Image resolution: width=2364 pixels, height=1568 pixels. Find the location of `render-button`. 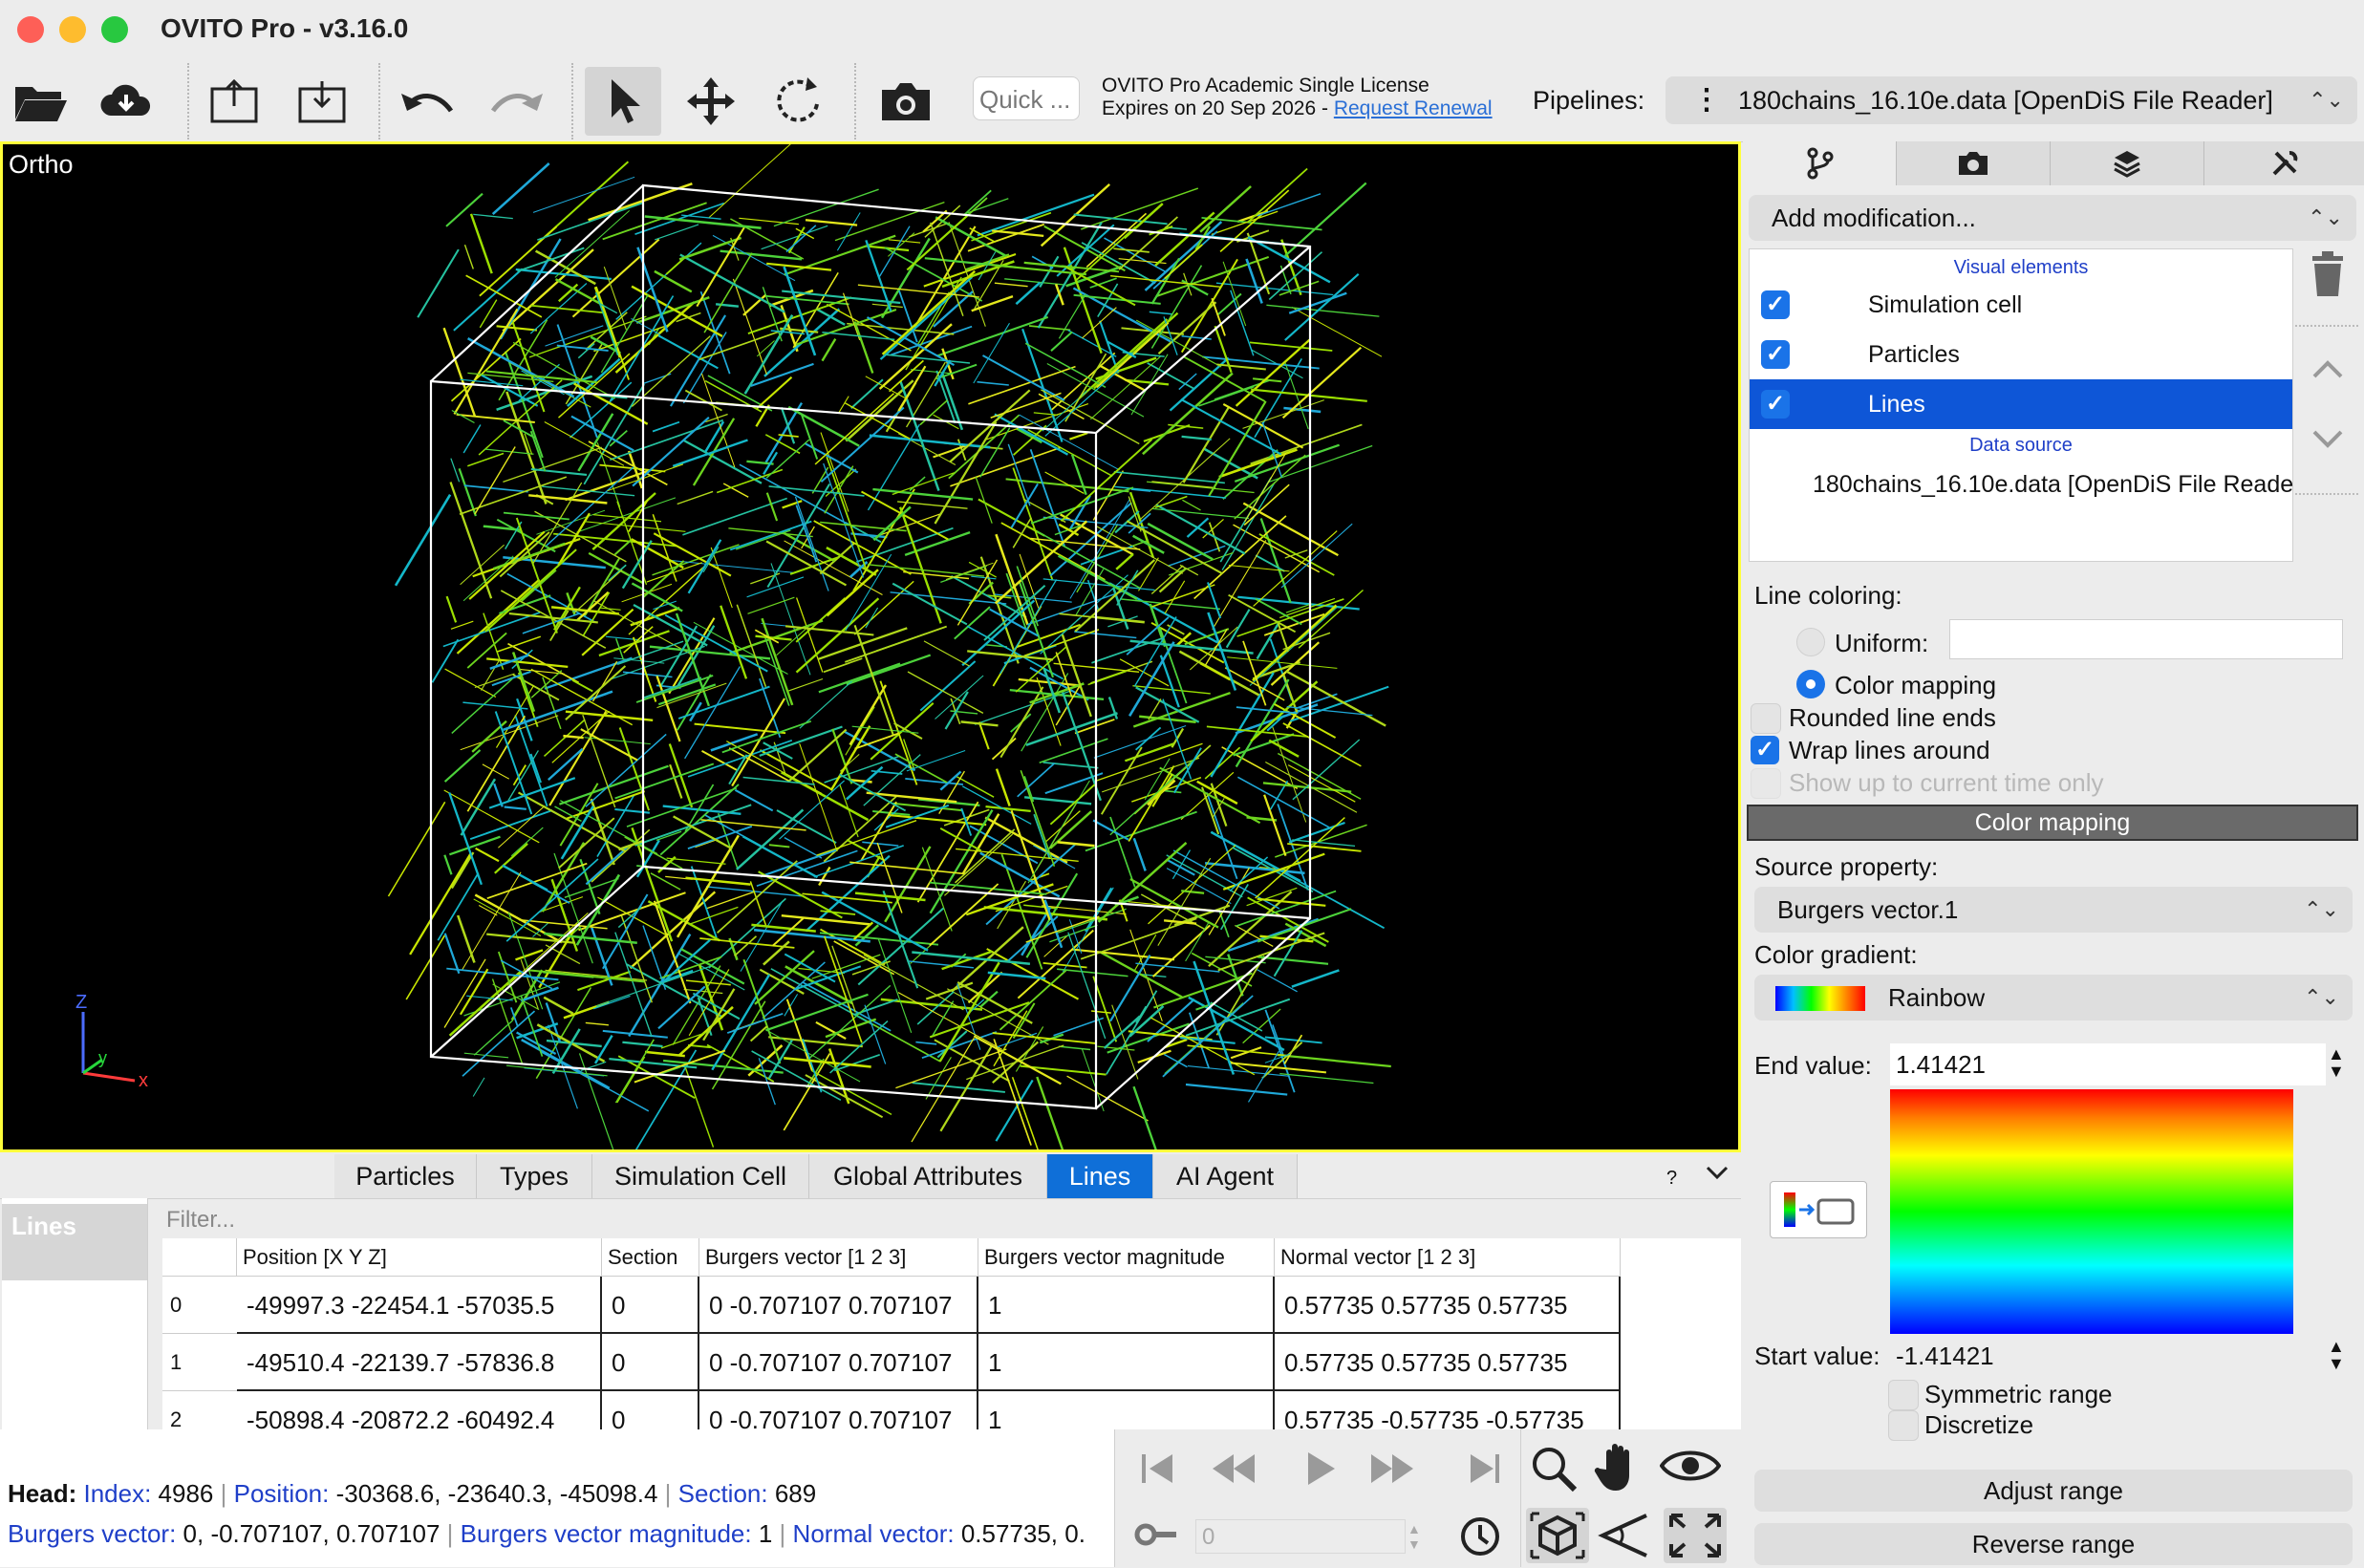

render-button is located at coordinates (906, 101).